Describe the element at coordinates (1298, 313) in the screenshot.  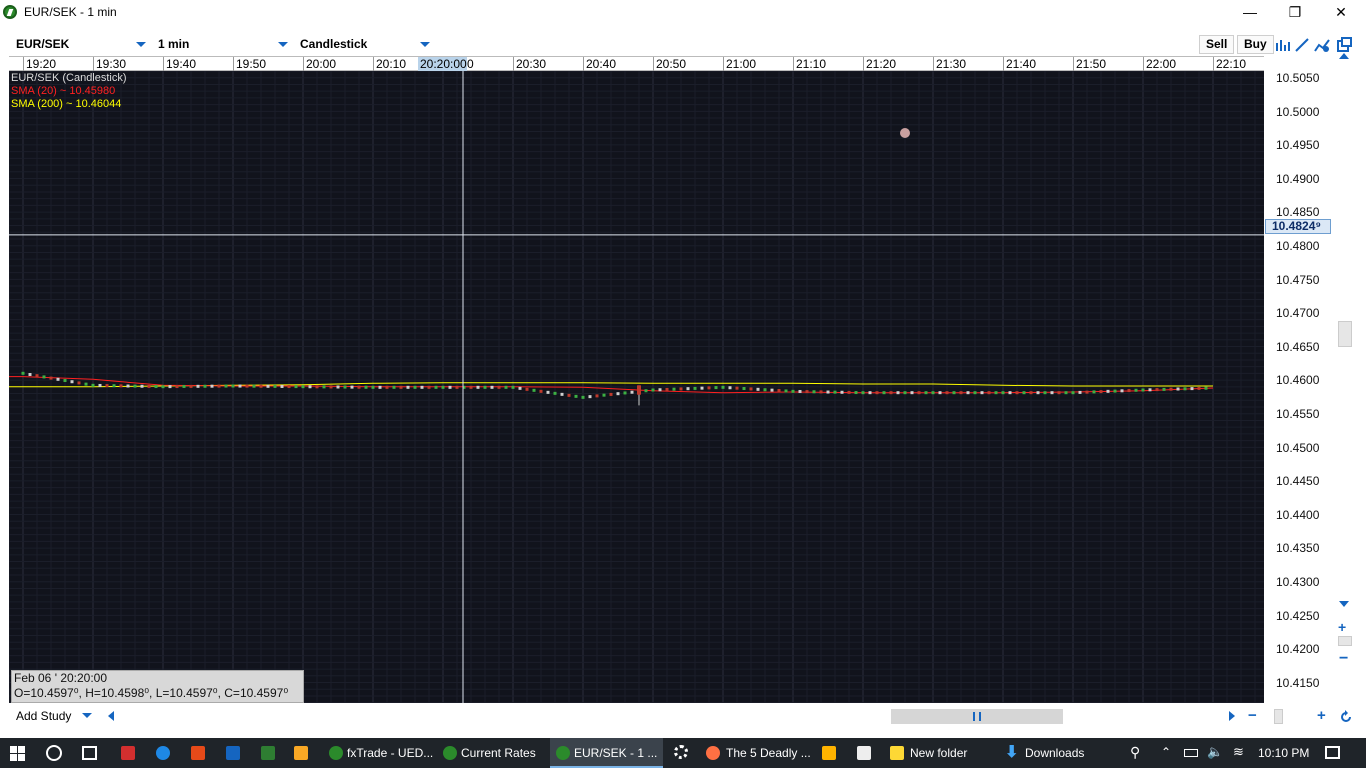
I see `price-tick: 10.4700` at that location.